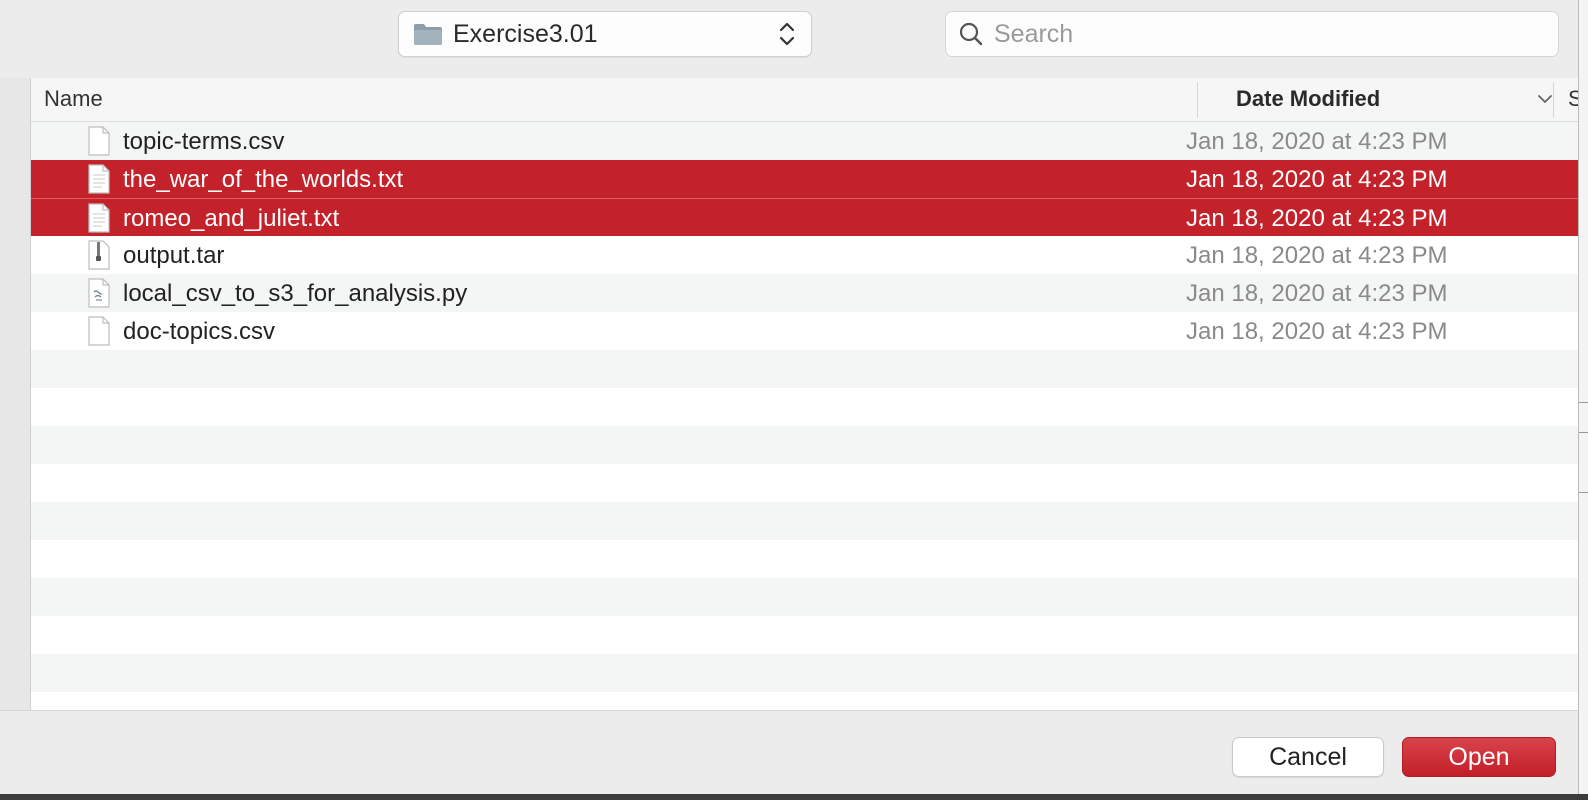  What do you see at coordinates (204, 141) in the screenshot?
I see `file-name: topic-terms.csv` at bounding box center [204, 141].